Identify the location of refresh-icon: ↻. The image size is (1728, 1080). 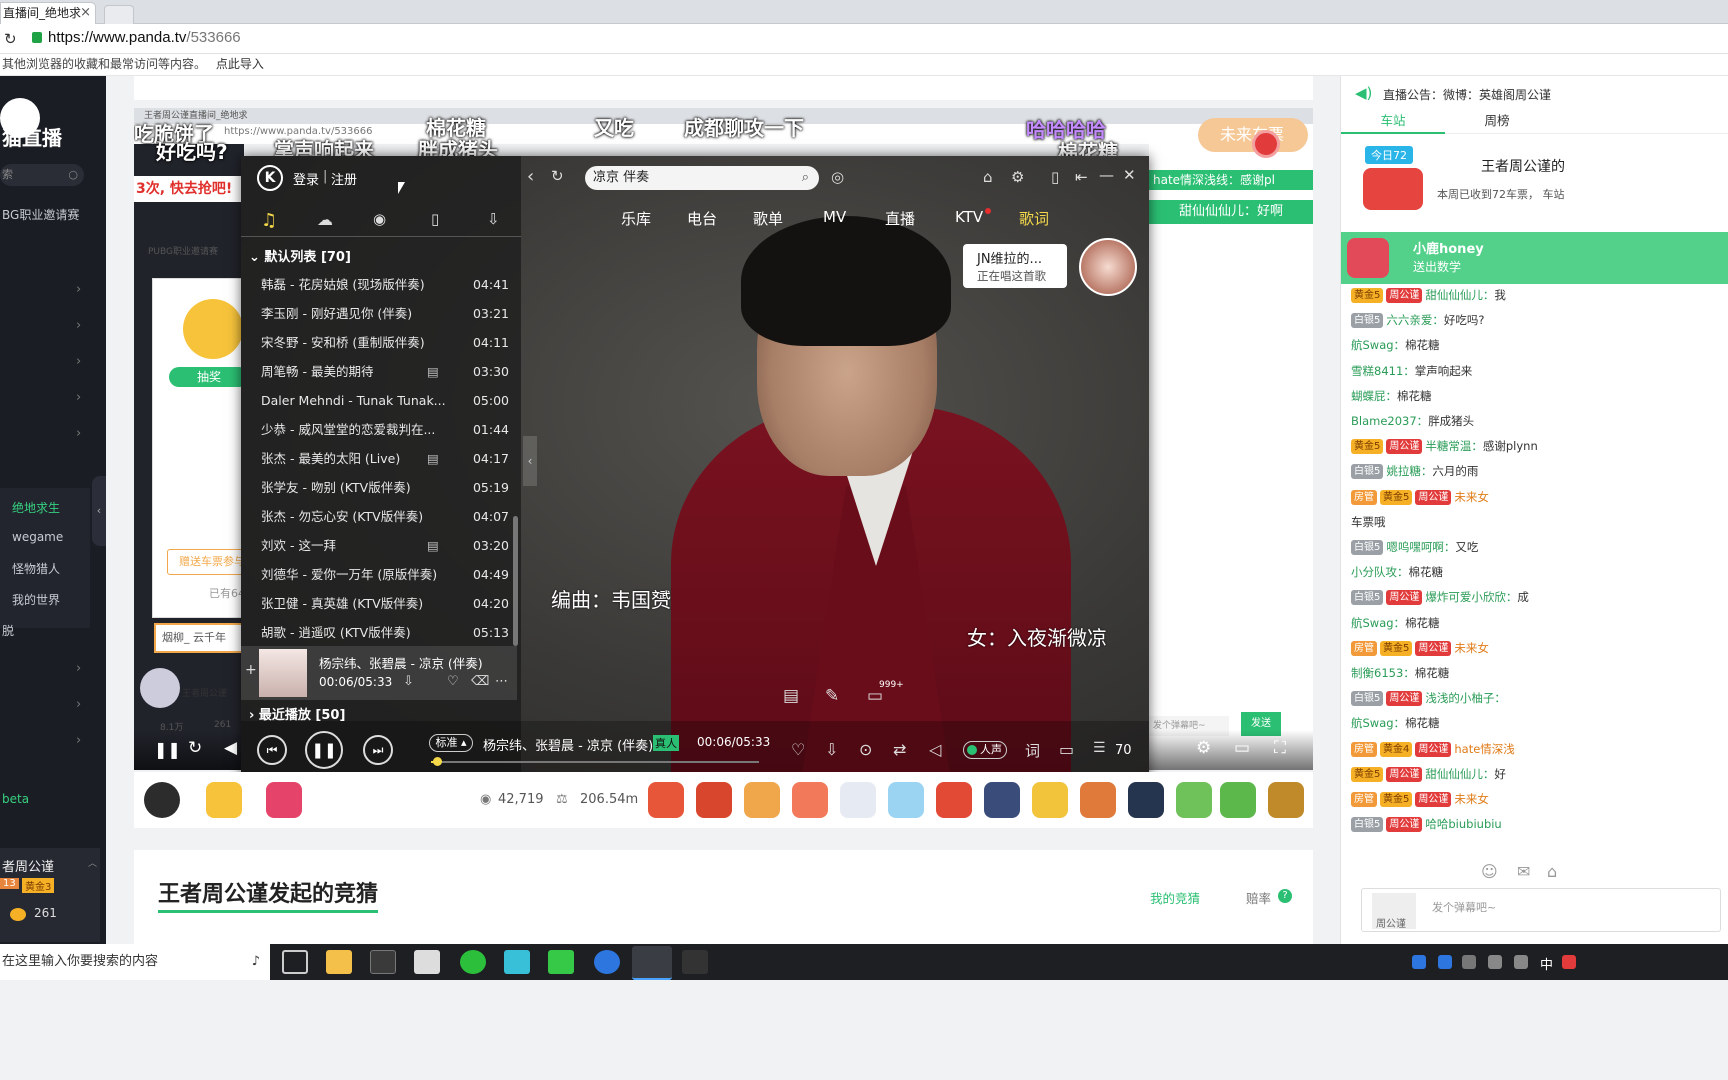
(195, 748).